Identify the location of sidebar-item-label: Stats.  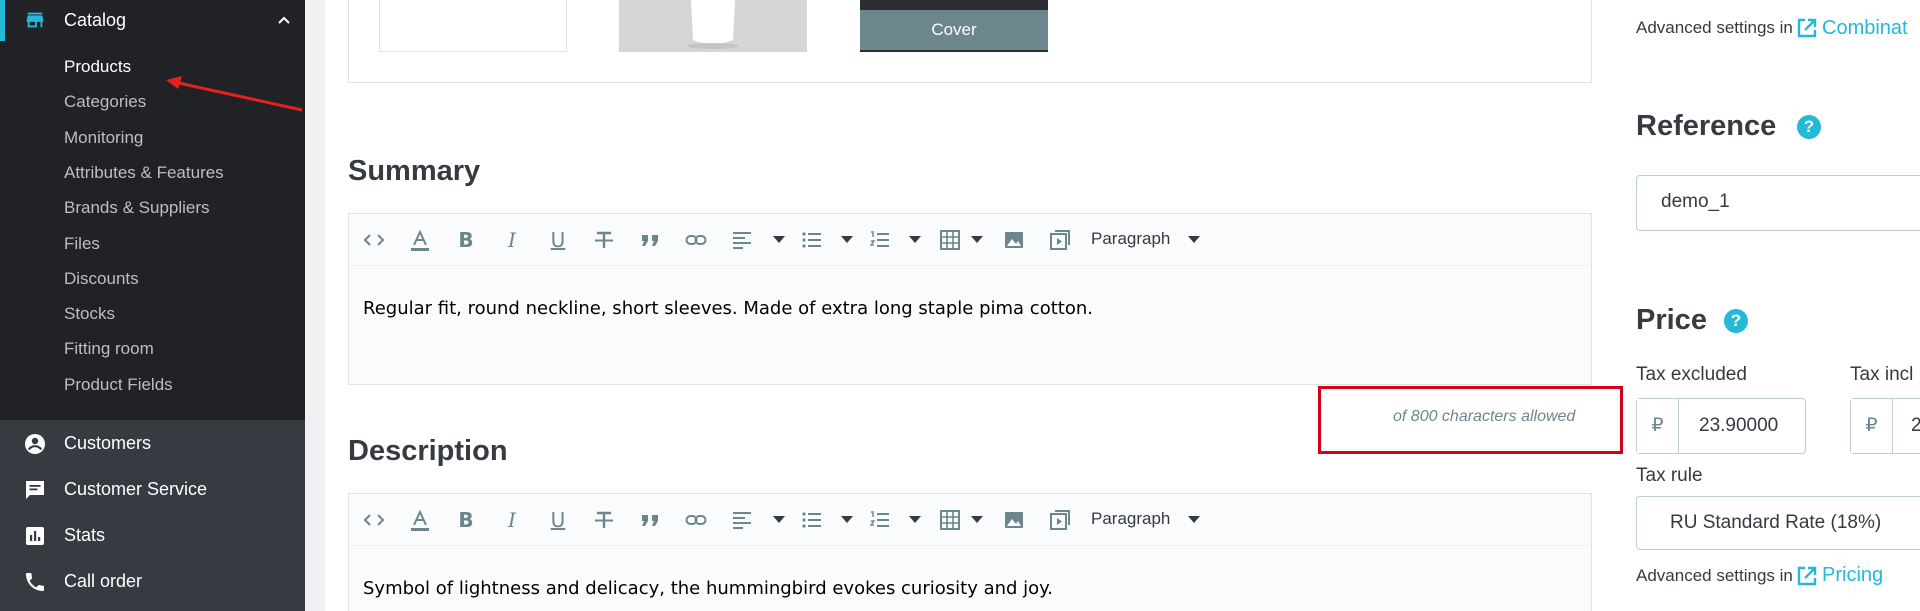
(85, 535).